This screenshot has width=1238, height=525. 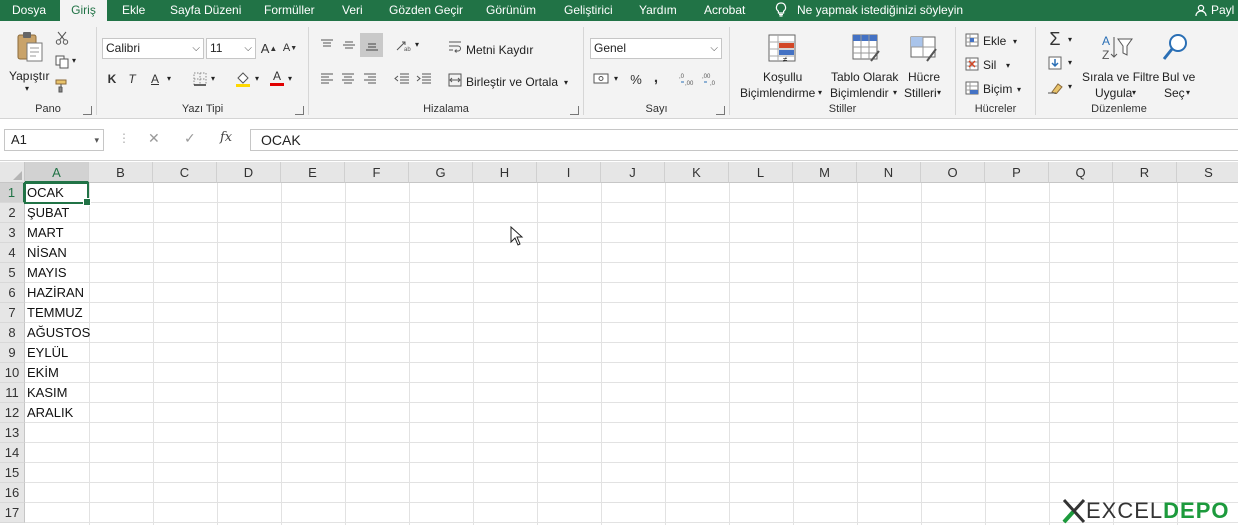 What do you see at coordinates (697, 172) in the screenshot?
I see `column-header-k: K` at bounding box center [697, 172].